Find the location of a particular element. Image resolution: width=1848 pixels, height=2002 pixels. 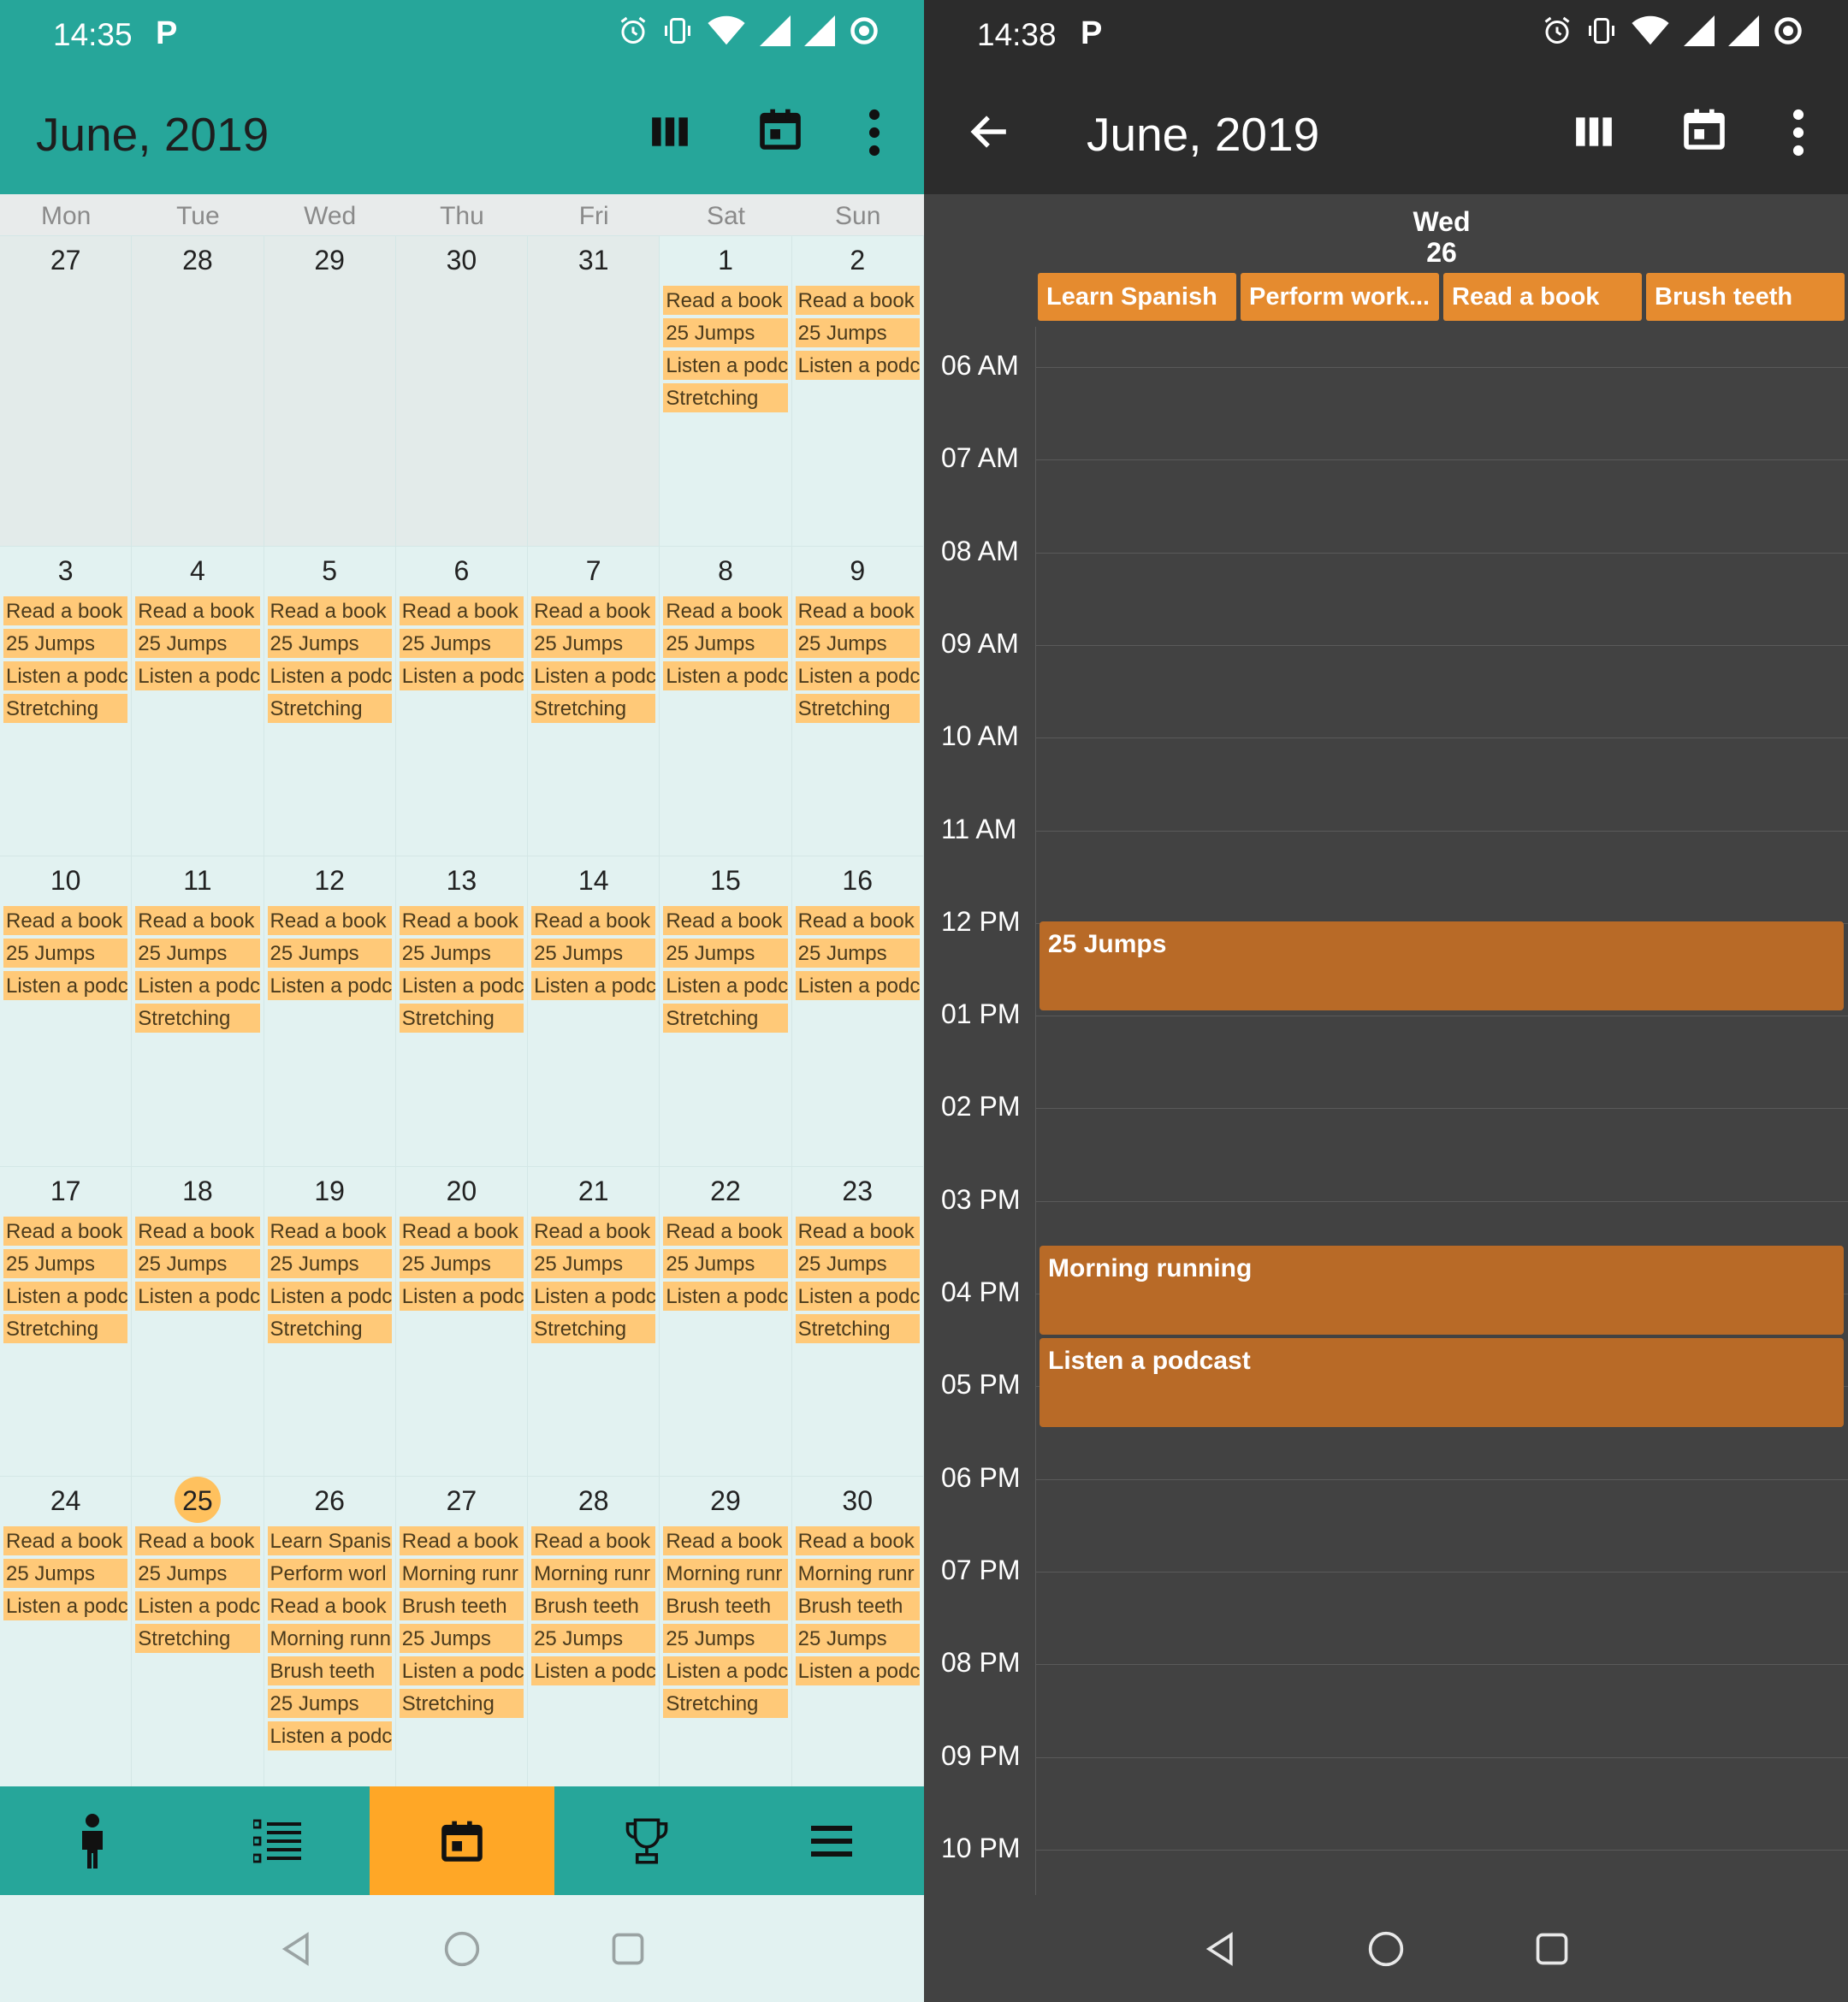

nav-list is located at coordinates (277, 1840).